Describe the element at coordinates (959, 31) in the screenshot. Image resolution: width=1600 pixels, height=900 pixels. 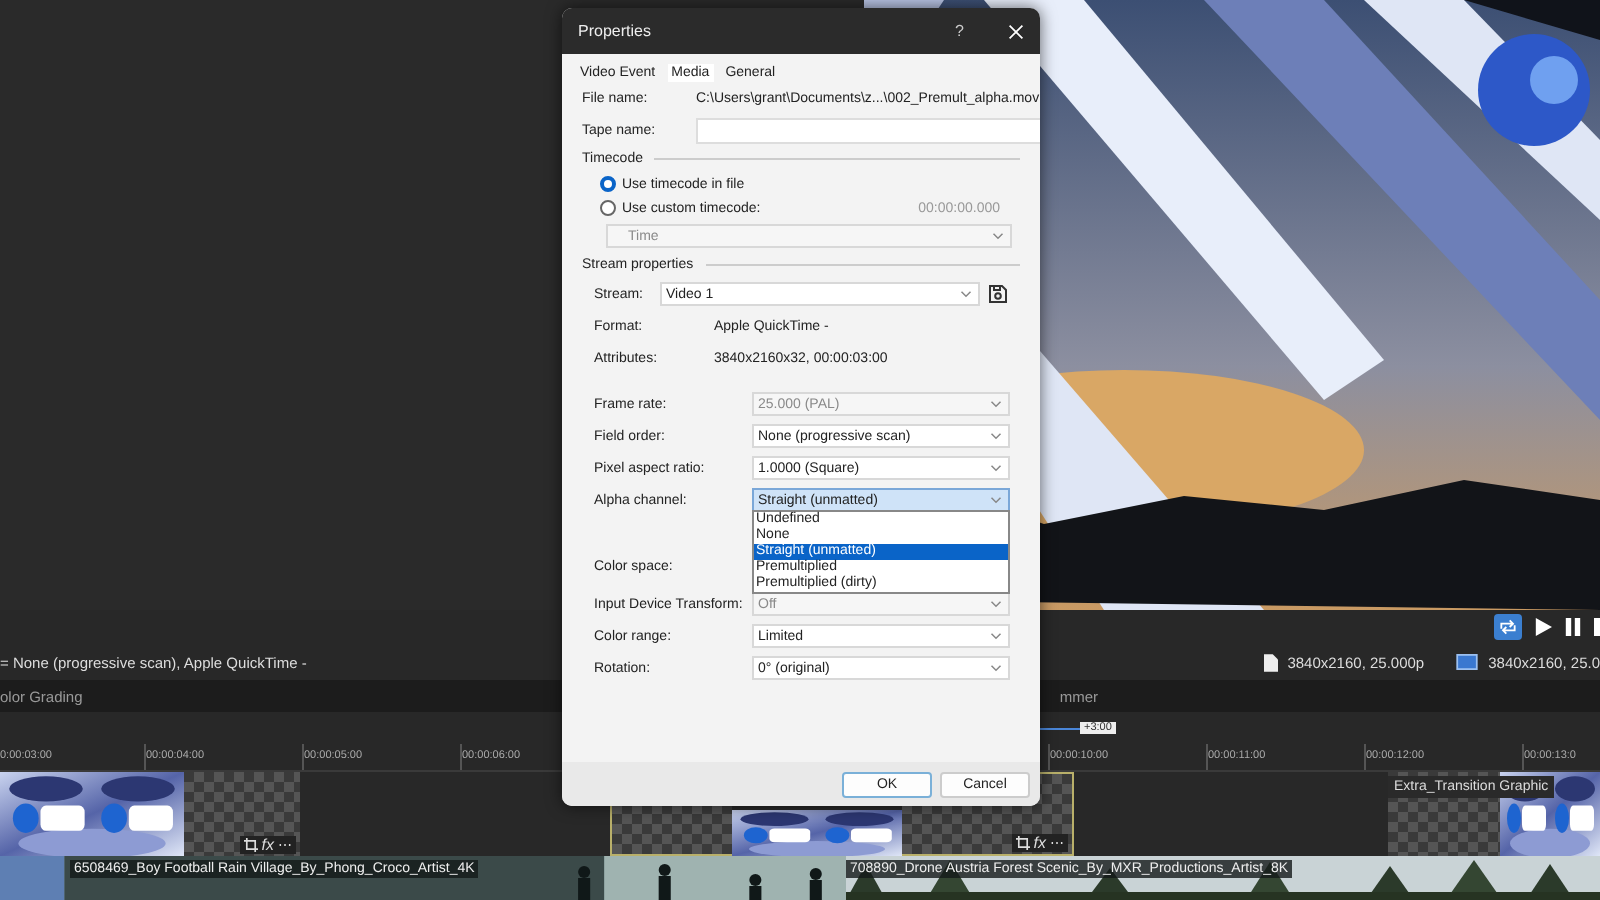
I see `help-button: ?` at that location.